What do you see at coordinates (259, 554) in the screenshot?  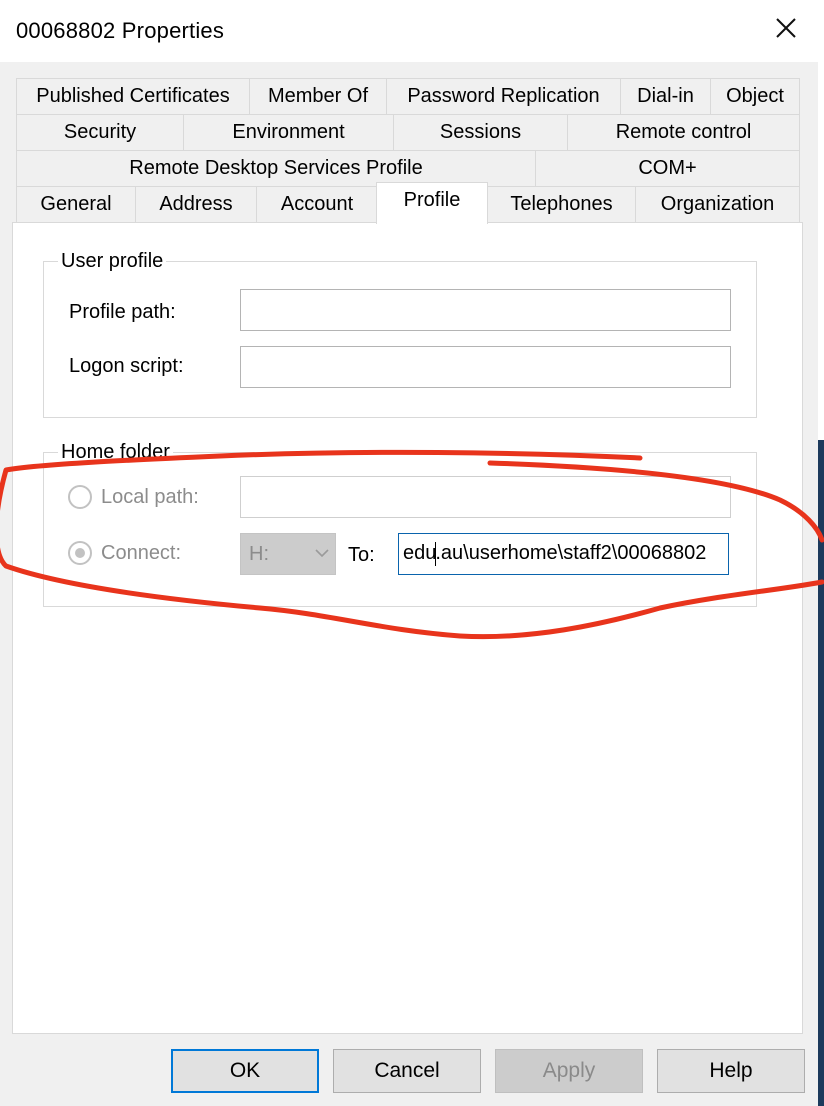 I see `drive-letter-value: H:` at bounding box center [259, 554].